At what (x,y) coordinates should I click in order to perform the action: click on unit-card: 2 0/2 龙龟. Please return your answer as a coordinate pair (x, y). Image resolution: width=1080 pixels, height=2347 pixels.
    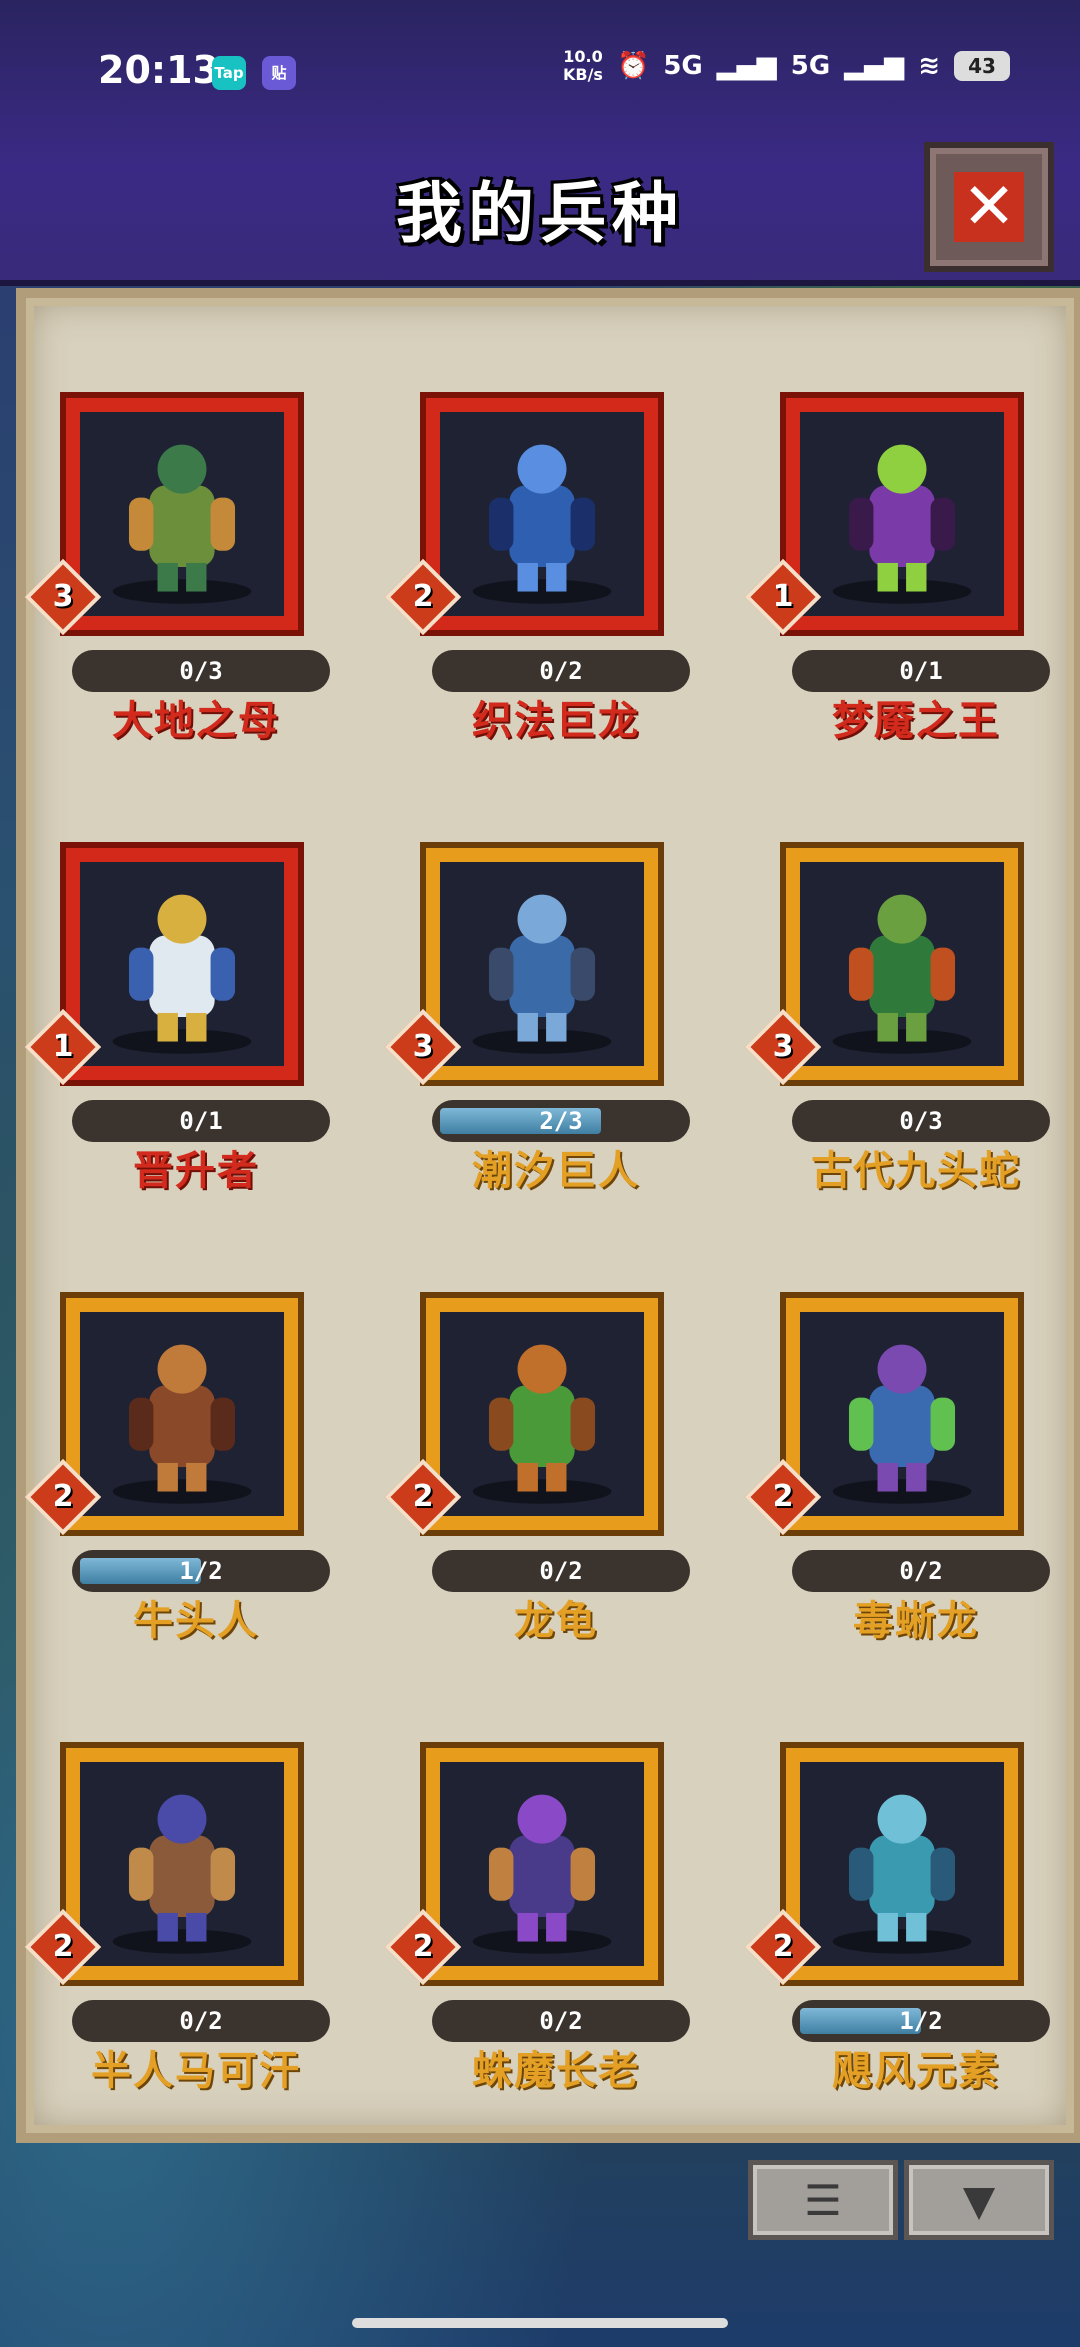
    Looking at the image, I should click on (537, 1441).